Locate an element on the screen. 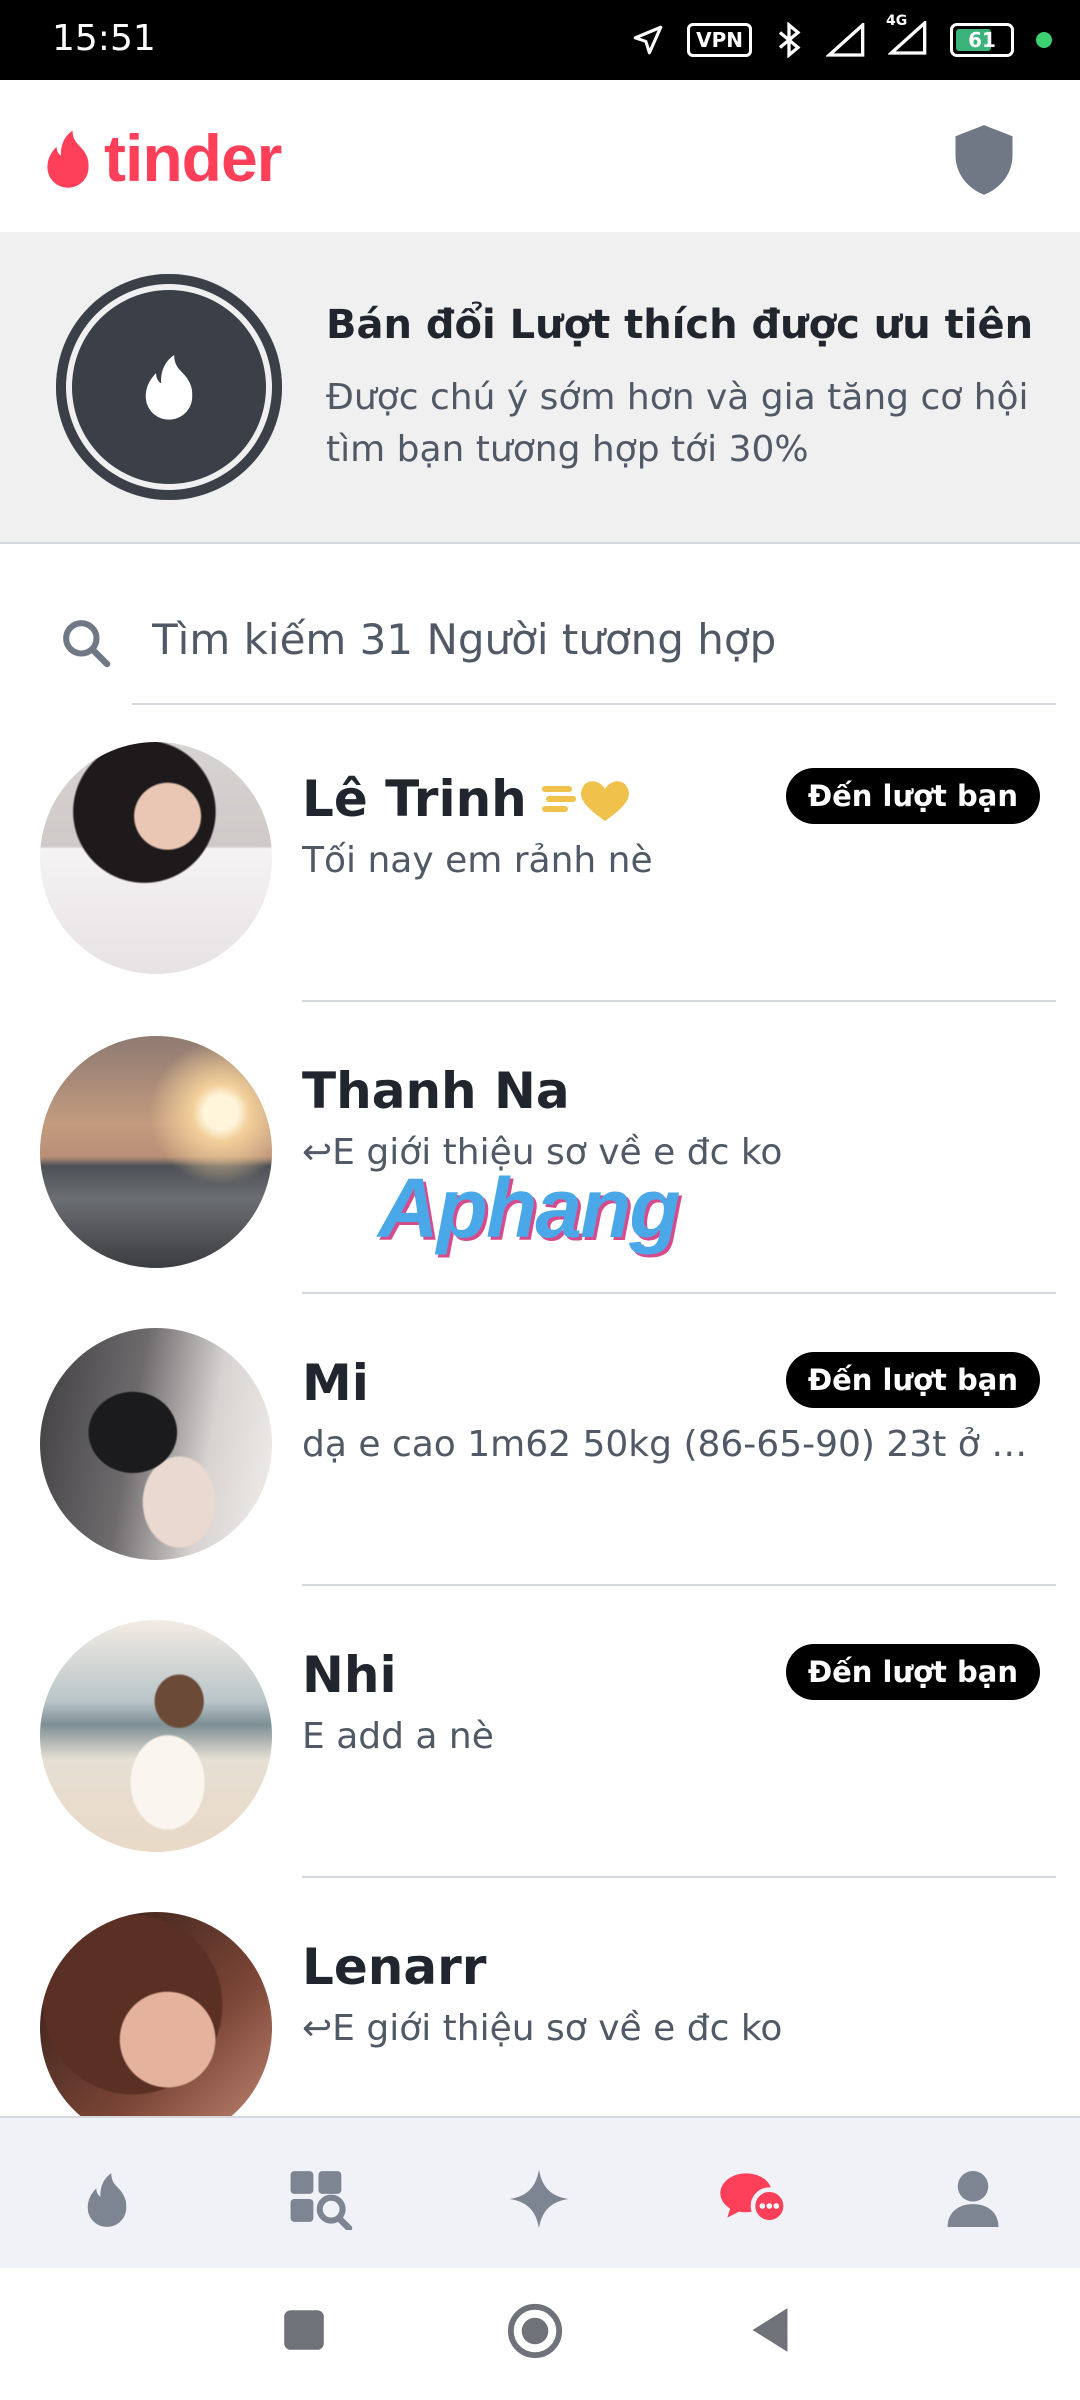 This screenshot has width=1080, height=2400. logo-text: tinder is located at coordinates (193, 158).